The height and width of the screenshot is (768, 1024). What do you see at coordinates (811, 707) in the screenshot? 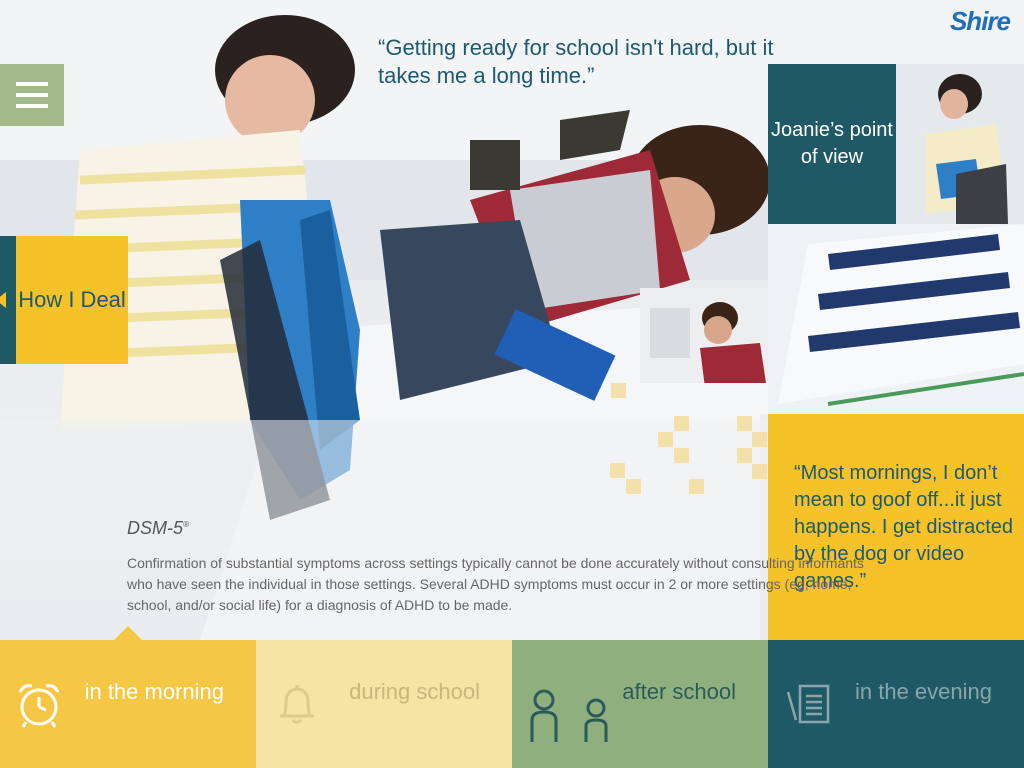
I see `notepad-icon` at bounding box center [811, 707].